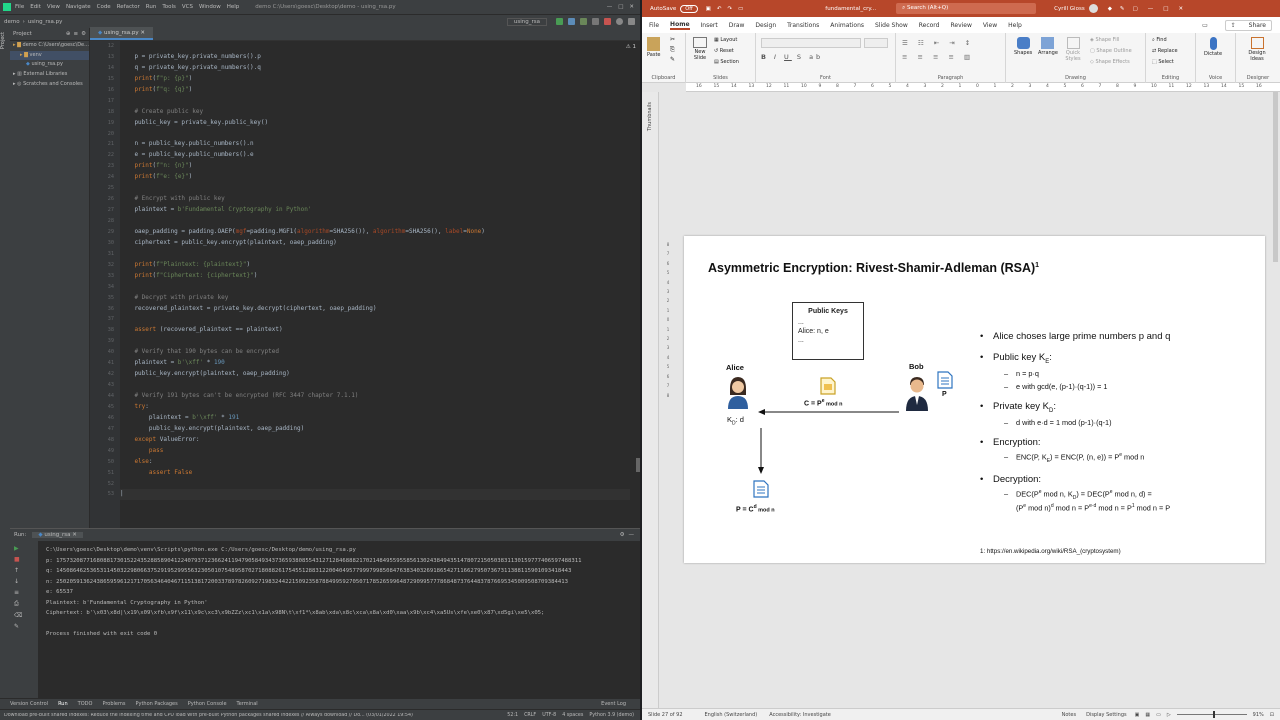 The height and width of the screenshot is (720, 1280). What do you see at coordinates (526, 21) in the screenshot?
I see `run-config-select: using_rsa` at bounding box center [526, 21].